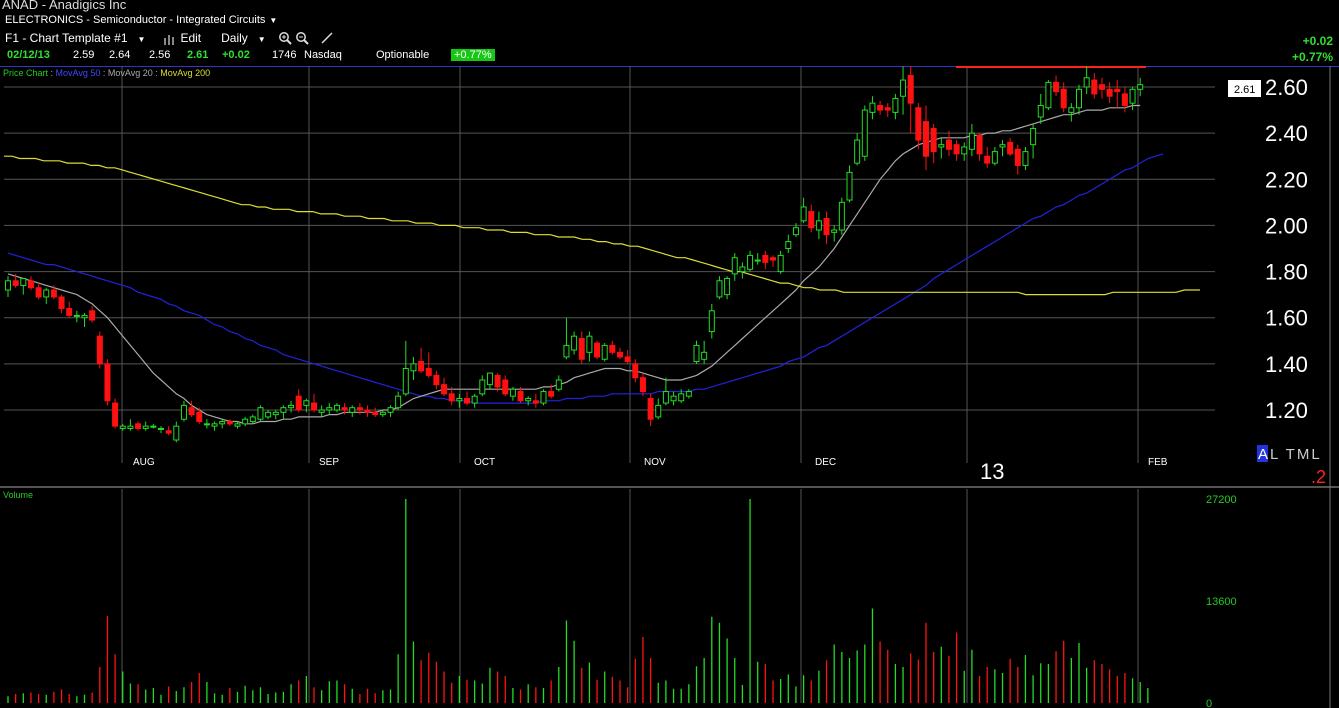 The width and height of the screenshot is (1339, 708). I want to click on symbol-title: ANAD - Anadigics Inc, so click(64, 6).